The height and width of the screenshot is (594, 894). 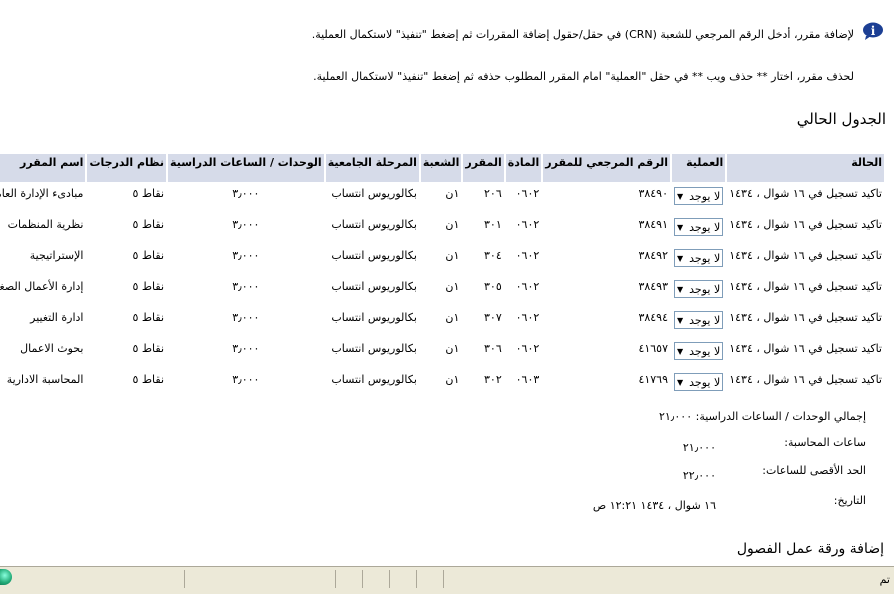 What do you see at coordinates (527, 379) in the screenshot?
I see `subject-cell: ٠٦٠٣` at bounding box center [527, 379].